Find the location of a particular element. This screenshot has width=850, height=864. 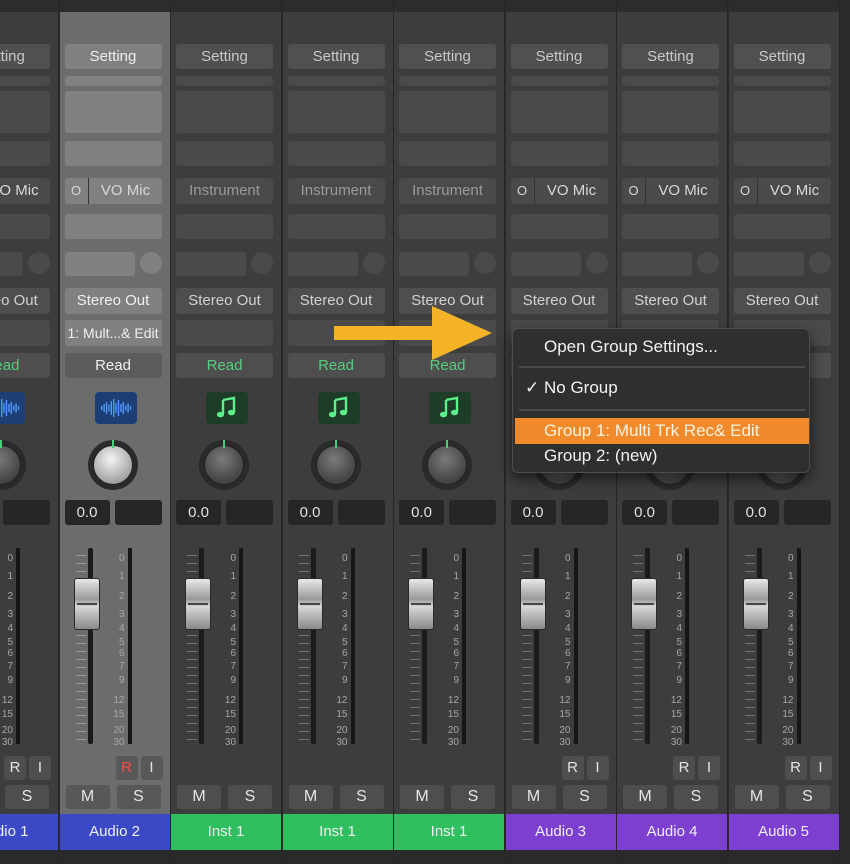

track-name: Audio 4 is located at coordinates (672, 832).